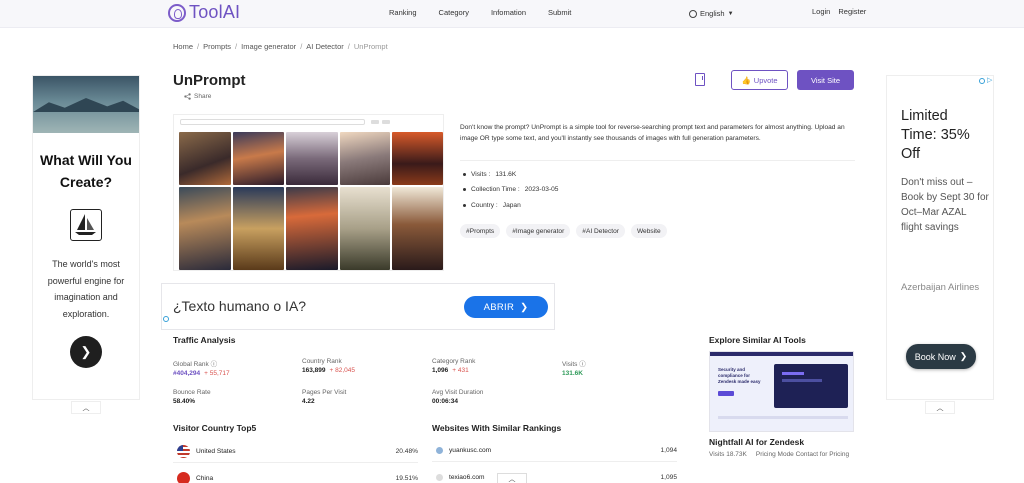  What do you see at coordinates (324, 397) in the screenshot?
I see `pages-per-visit-metric: Pages Per Visit 4.22` at bounding box center [324, 397].